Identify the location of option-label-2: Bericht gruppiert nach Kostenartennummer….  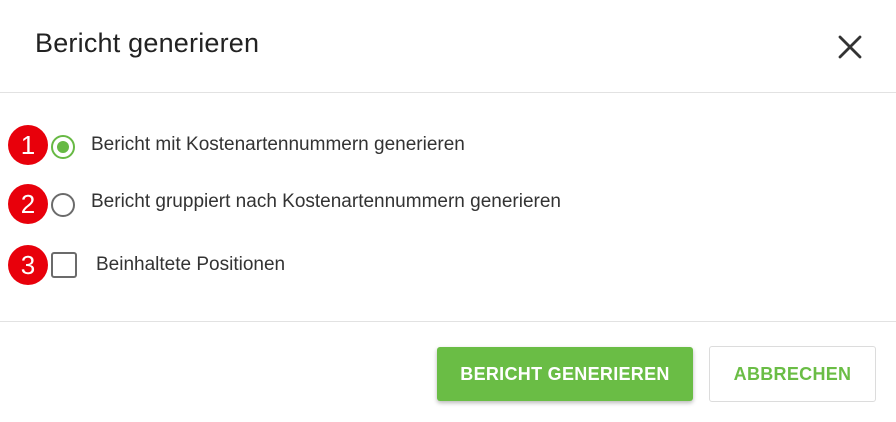
(326, 201).